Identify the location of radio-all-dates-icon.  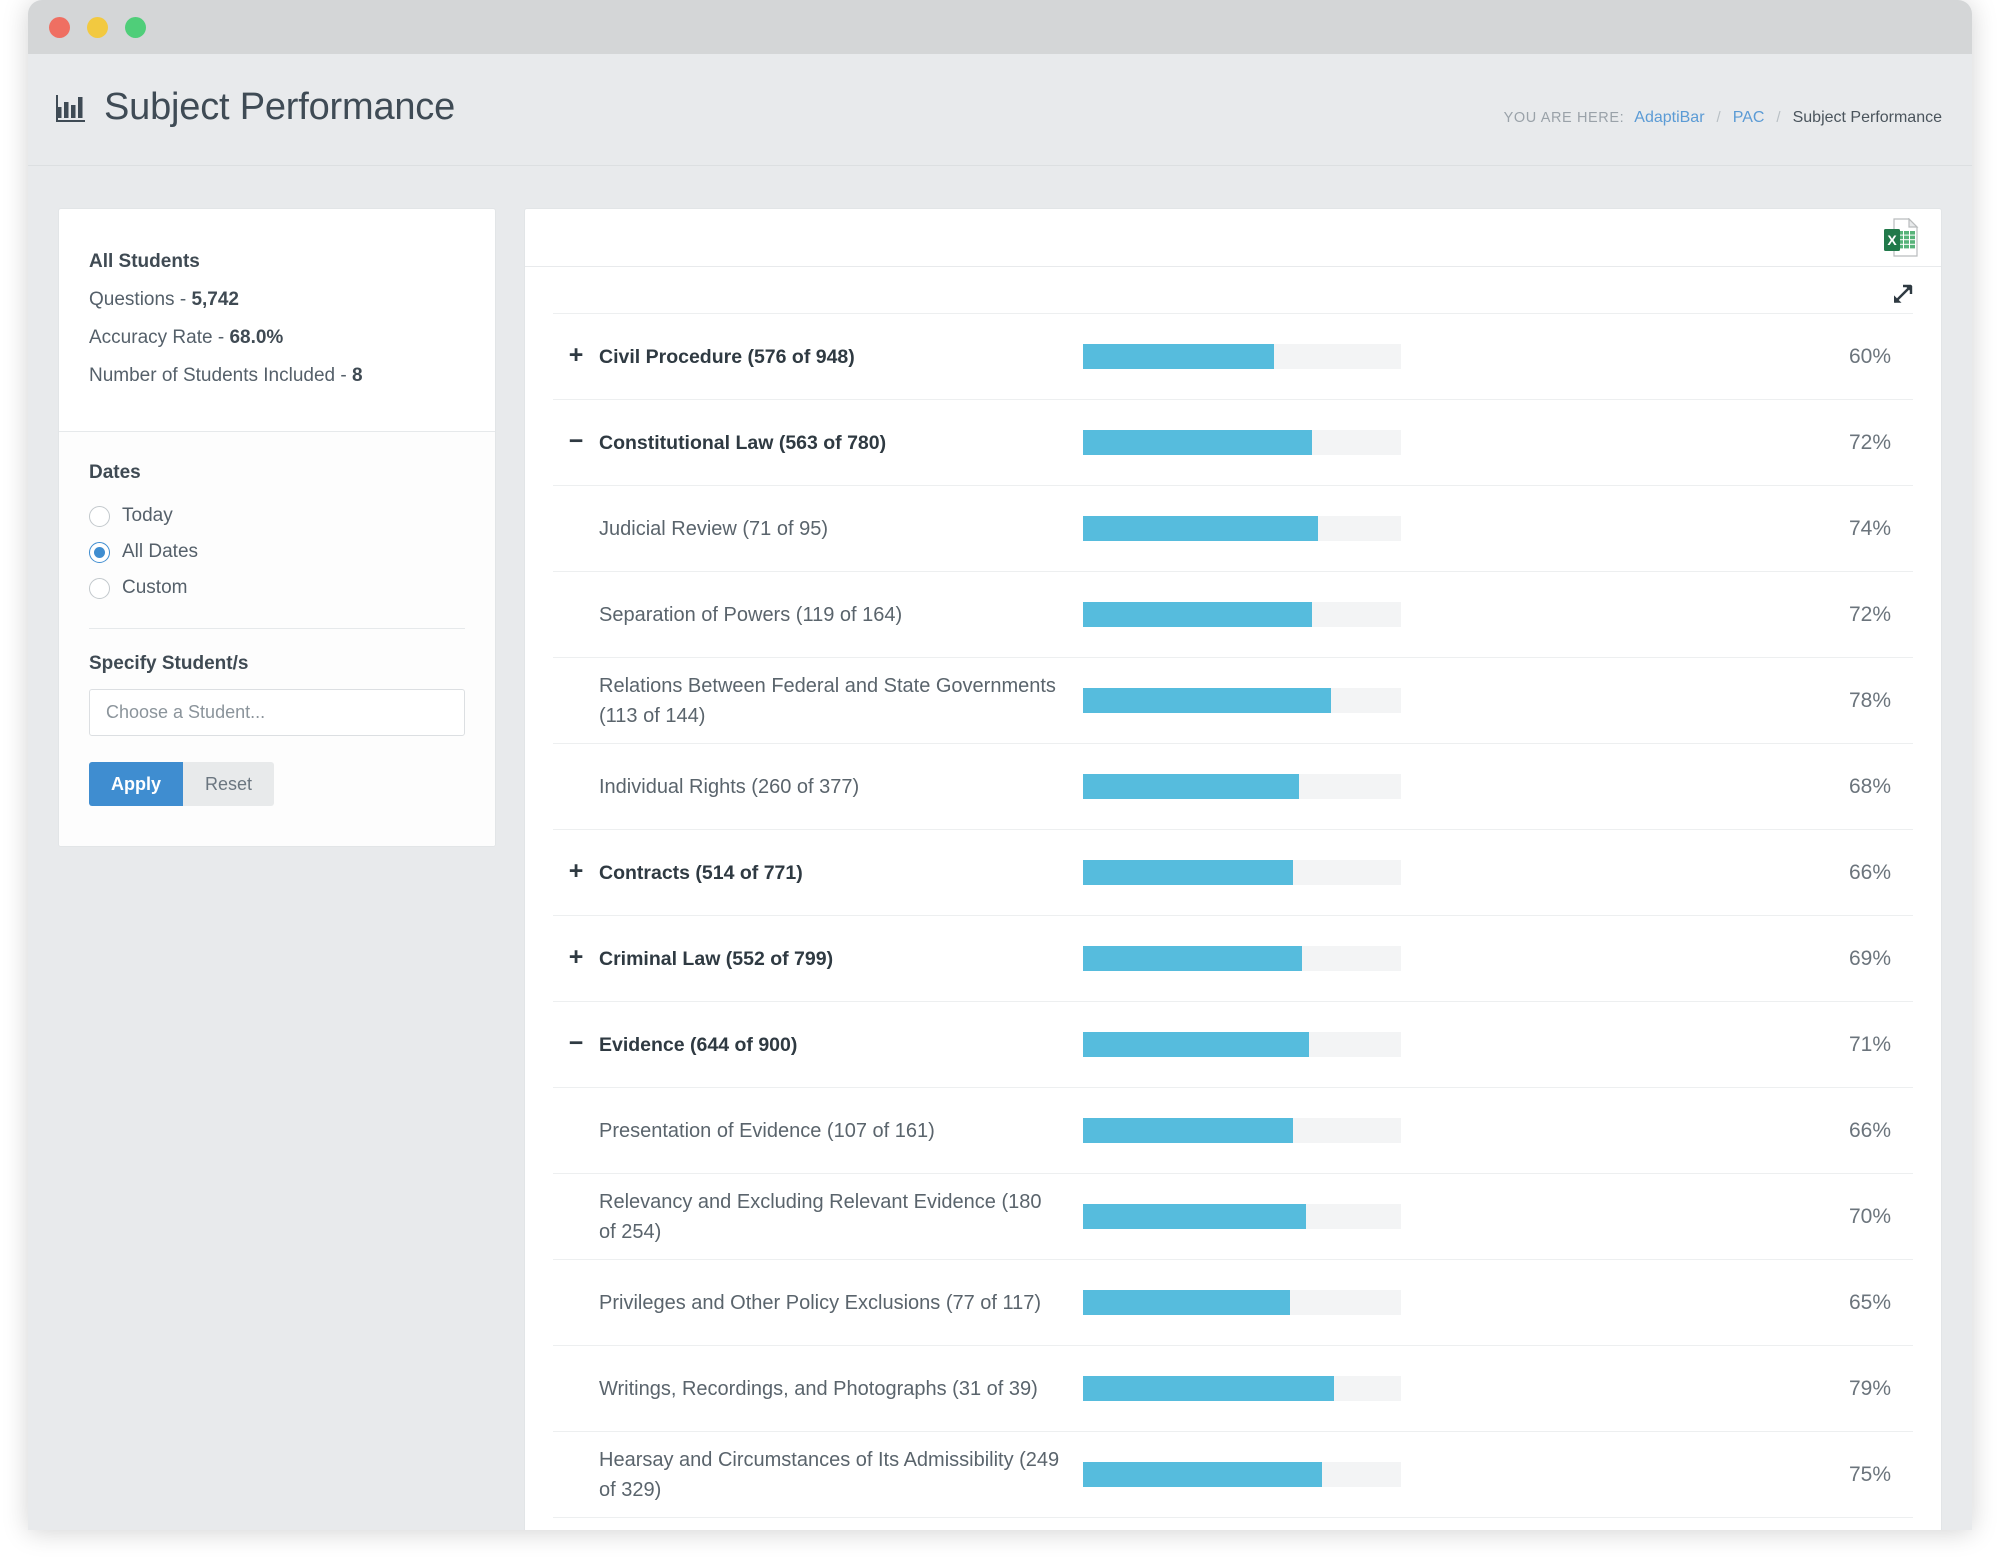
(99, 552).